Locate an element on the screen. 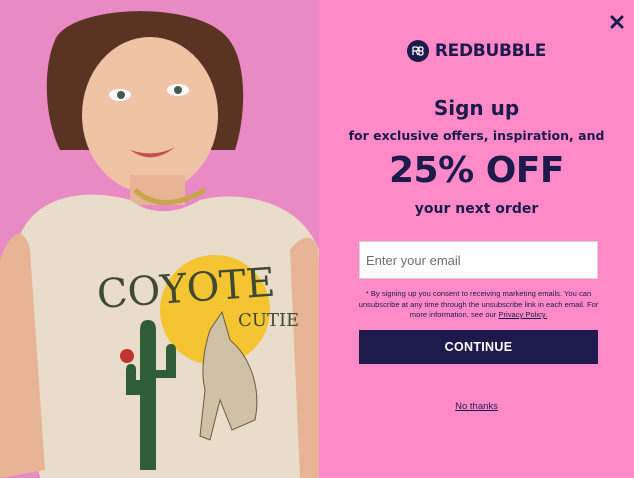  brand-logo: REDBUBBLE is located at coordinates (476, 51).